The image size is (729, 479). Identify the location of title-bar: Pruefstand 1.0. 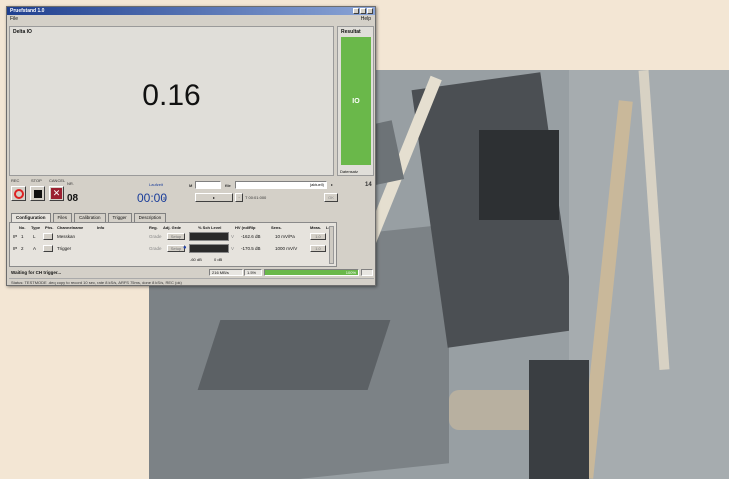
(191, 11).